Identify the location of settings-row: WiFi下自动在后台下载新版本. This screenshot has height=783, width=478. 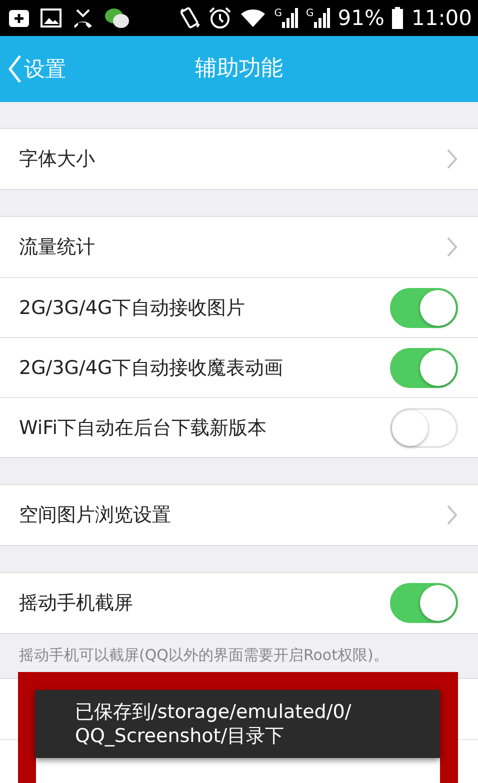
(239, 427).